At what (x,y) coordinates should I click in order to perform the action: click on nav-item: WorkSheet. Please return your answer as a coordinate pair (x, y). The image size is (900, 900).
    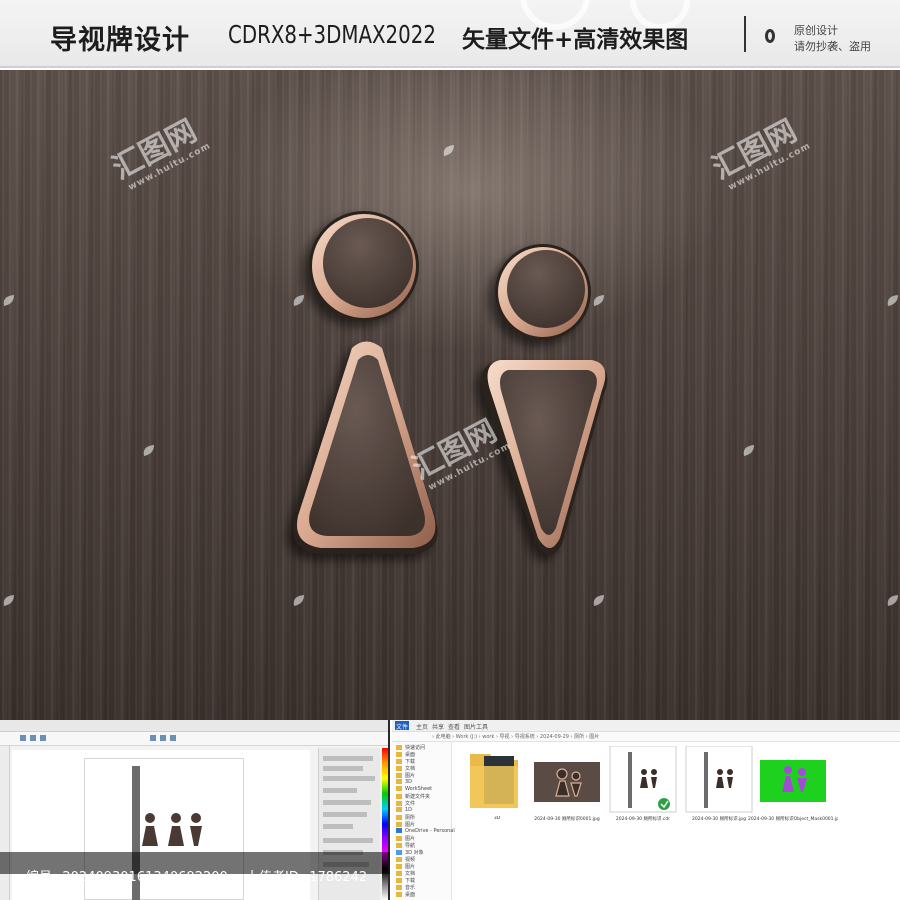
    Looking at the image, I should click on (418, 789).